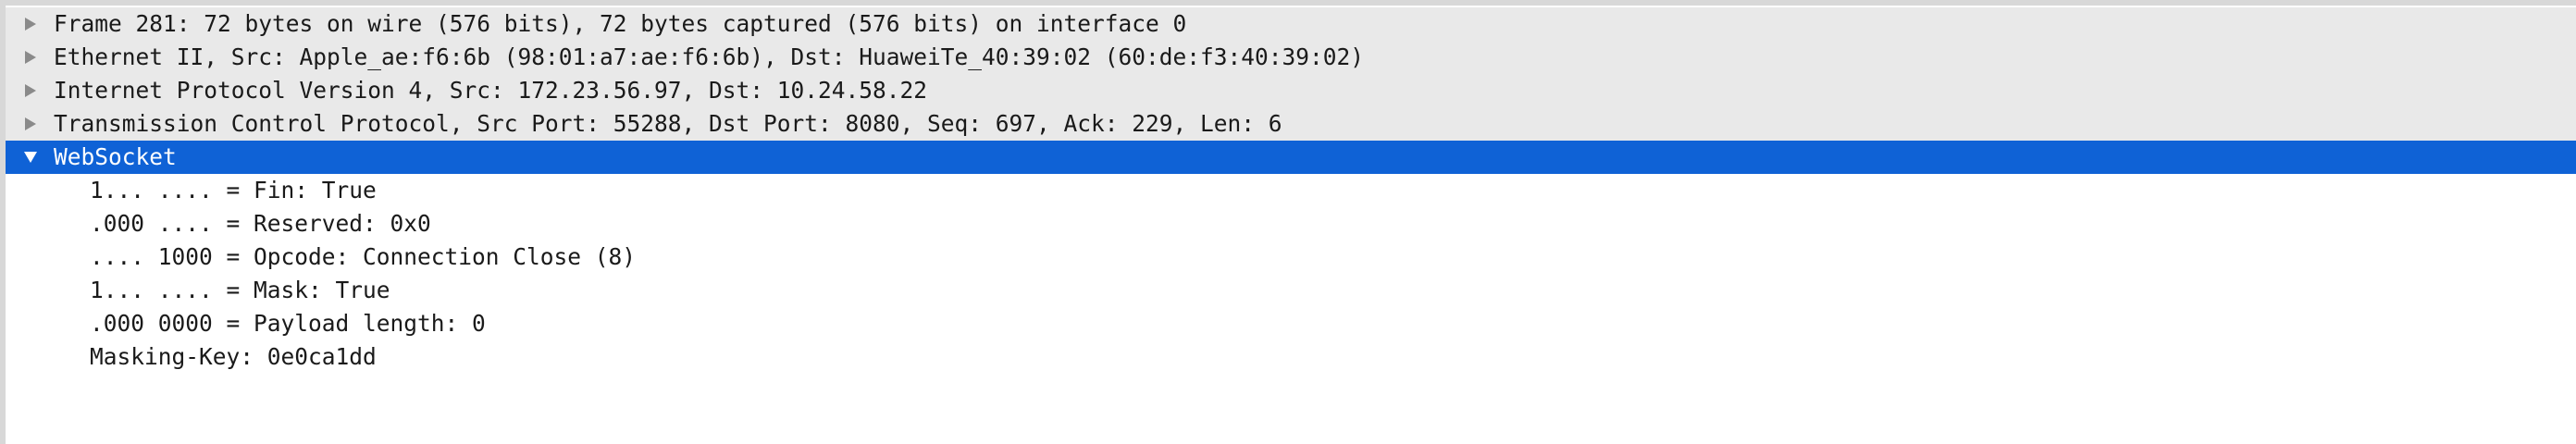 This screenshot has width=2576, height=444. What do you see at coordinates (260, 224) in the screenshot?
I see `tree-row-label: .000 .... = Reserved: 0x0` at bounding box center [260, 224].